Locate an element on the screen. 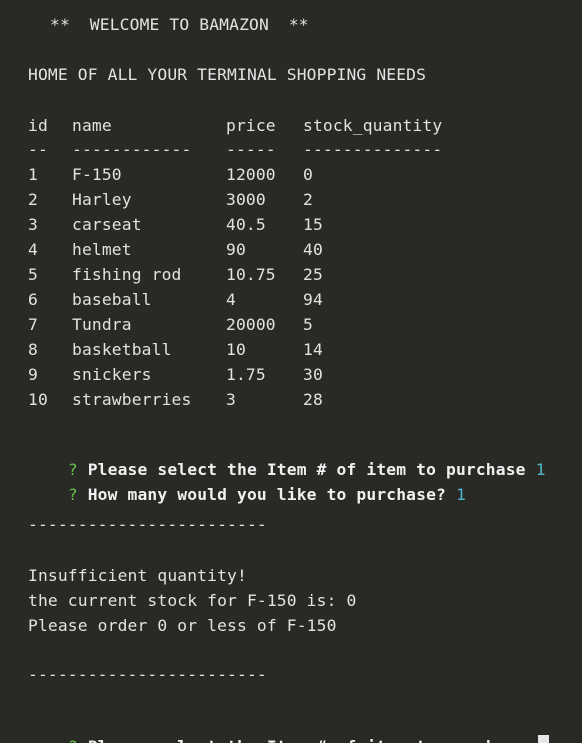  table-row: 7 Tundra 20000 5 is located at coordinates (156, 325).